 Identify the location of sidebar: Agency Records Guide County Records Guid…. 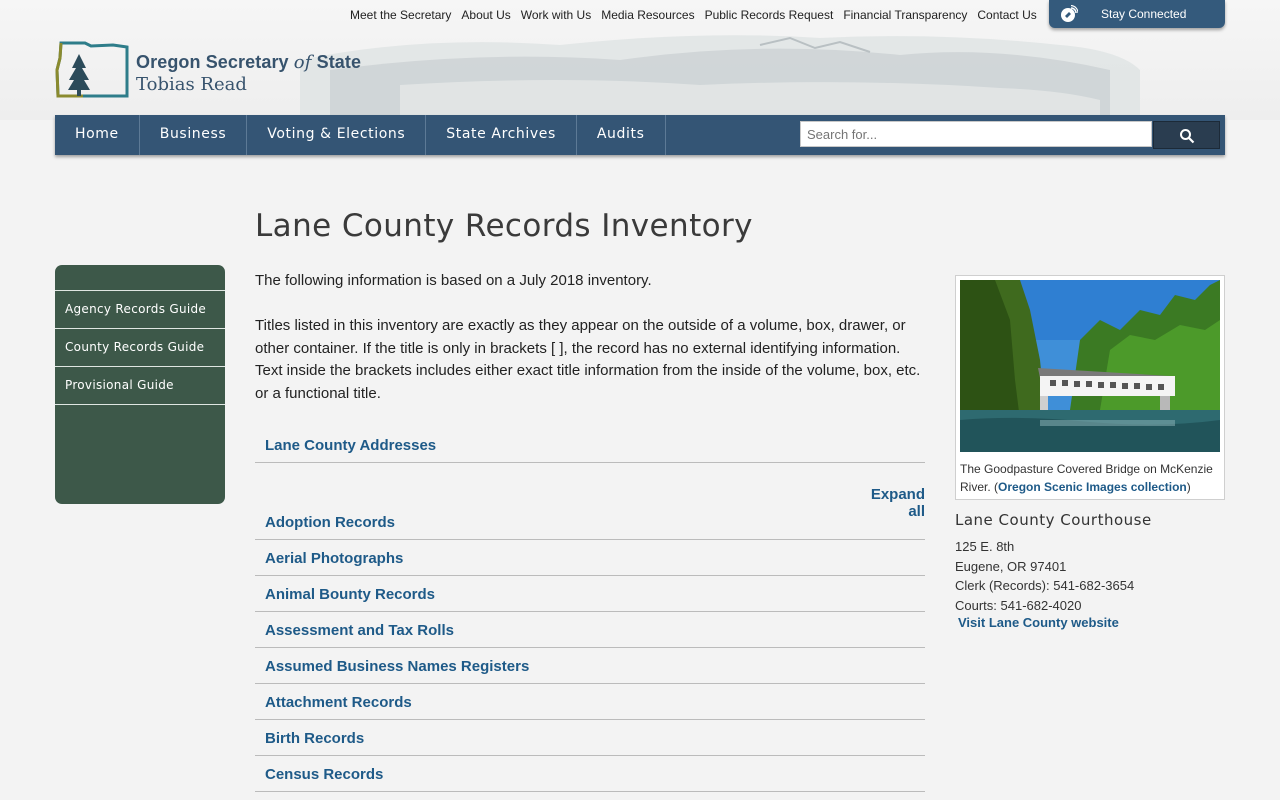
(140, 384).